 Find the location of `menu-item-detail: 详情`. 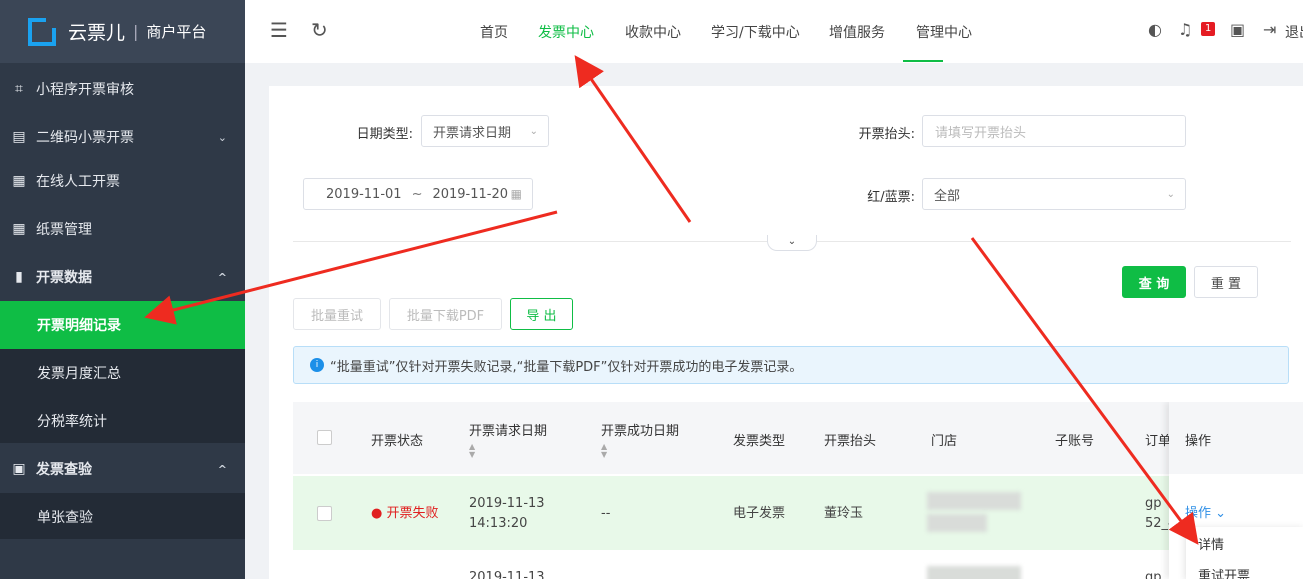

menu-item-detail: 详情 is located at coordinates (1211, 543).